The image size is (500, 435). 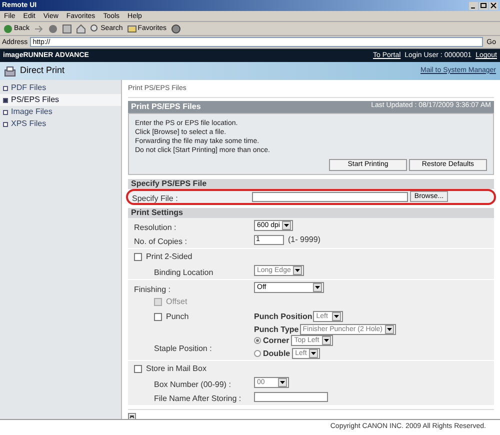 I want to click on field-label: Store in Mail Box, so click(x=176, y=368).